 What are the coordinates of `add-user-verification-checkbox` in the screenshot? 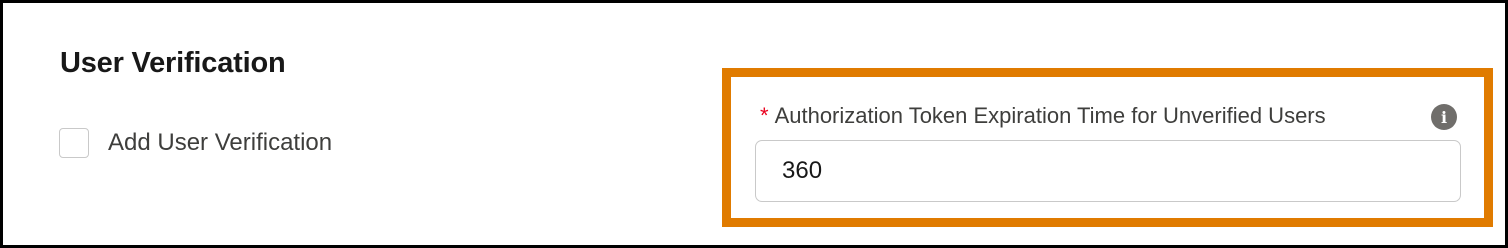 It's located at (74, 143).